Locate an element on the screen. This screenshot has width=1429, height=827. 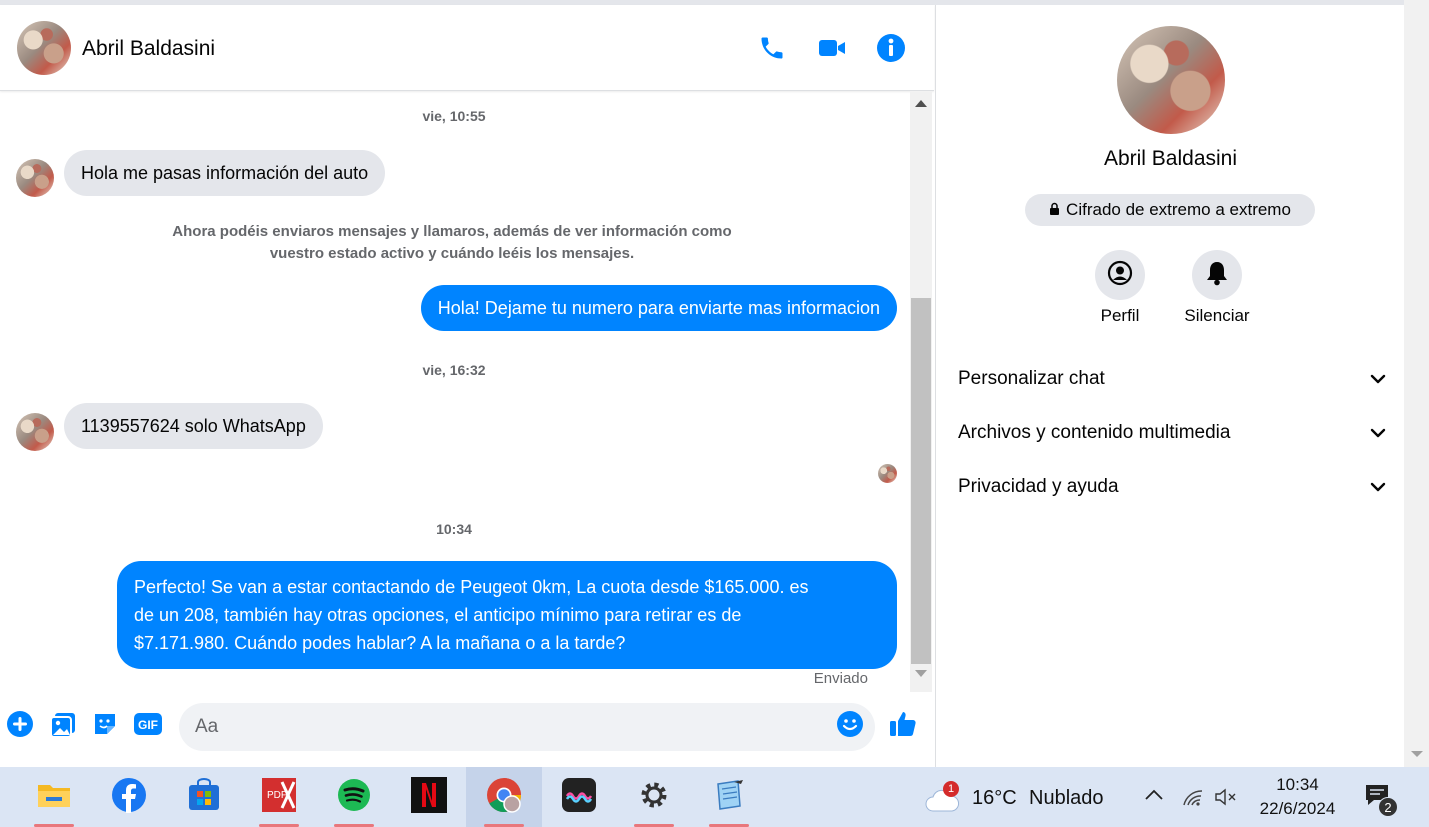
launcher-icon is located at coordinates (579, 797).